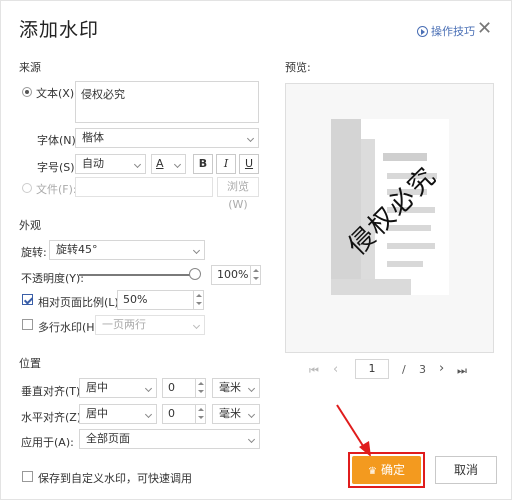 This screenshot has height=500, width=512. I want to click on close-icon: ✕, so click(484, 28).